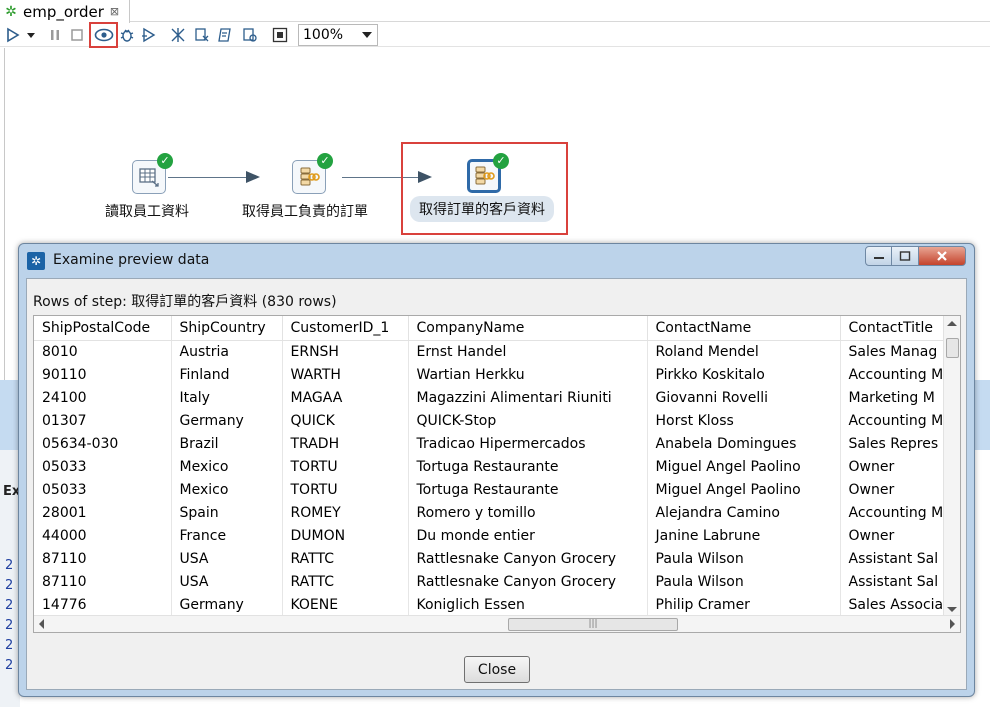  What do you see at coordinates (952, 323) in the screenshot?
I see `scroll-up-icon` at bounding box center [952, 323].